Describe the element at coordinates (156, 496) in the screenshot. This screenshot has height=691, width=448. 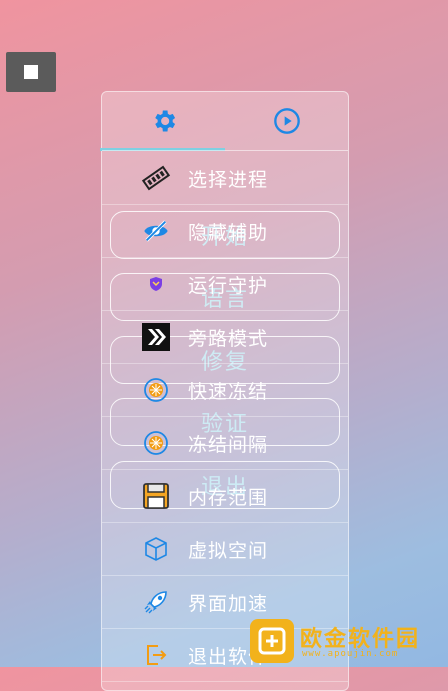
I see `floppy-disk-icon` at that location.